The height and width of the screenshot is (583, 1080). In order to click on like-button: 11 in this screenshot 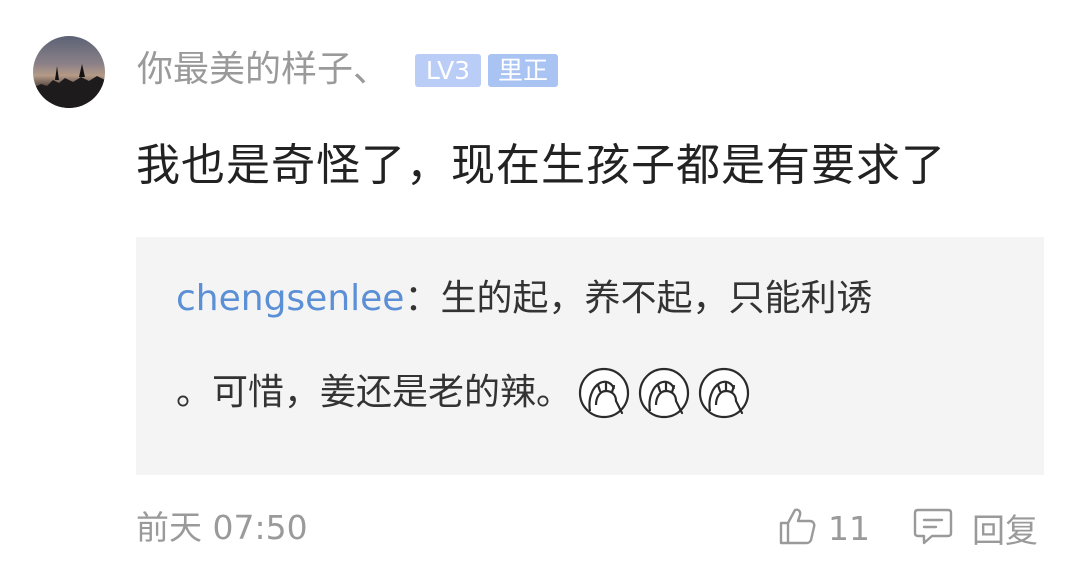, I will do `click(823, 528)`.